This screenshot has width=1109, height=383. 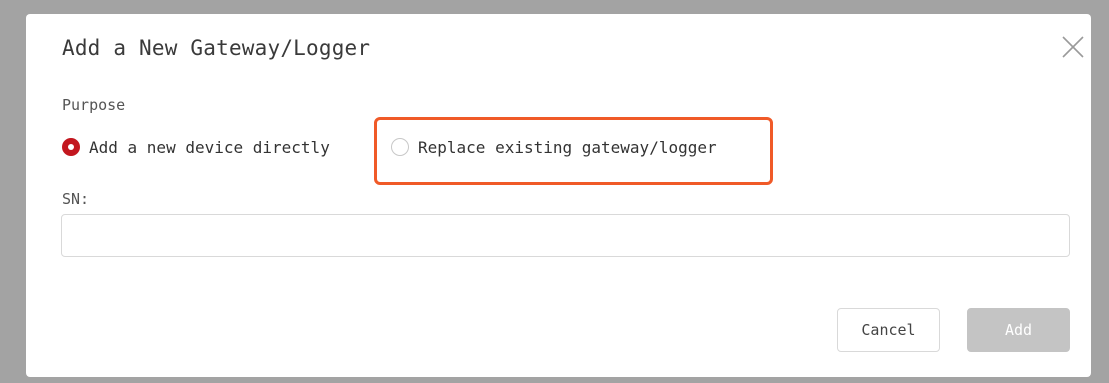 I want to click on close-icon, so click(x=1073, y=47).